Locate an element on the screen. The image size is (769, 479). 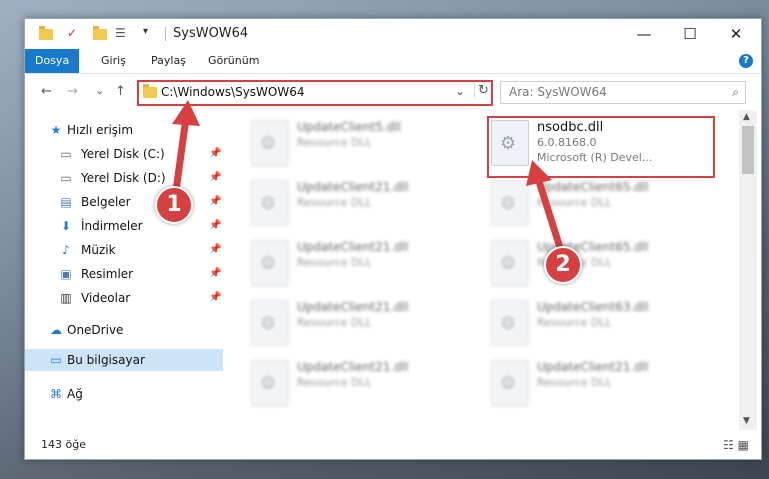
callout-1: 1 is located at coordinates (174, 205).